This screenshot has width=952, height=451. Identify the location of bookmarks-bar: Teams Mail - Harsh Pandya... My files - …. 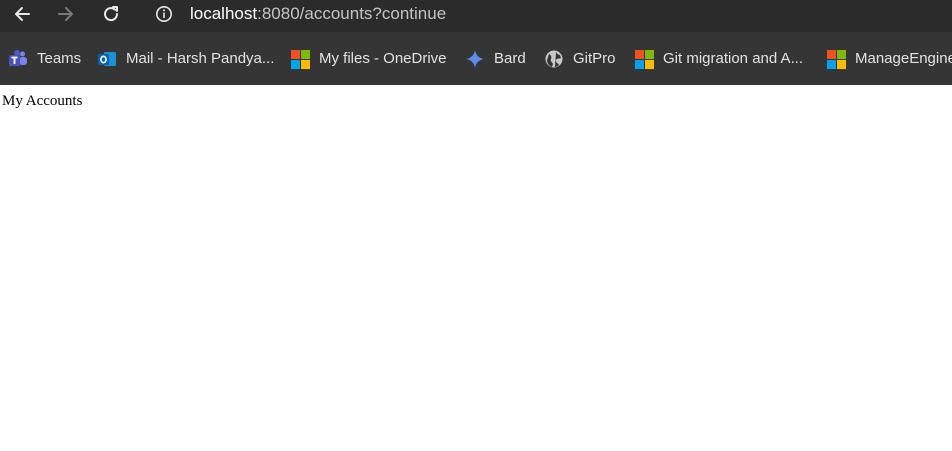
(476, 58).